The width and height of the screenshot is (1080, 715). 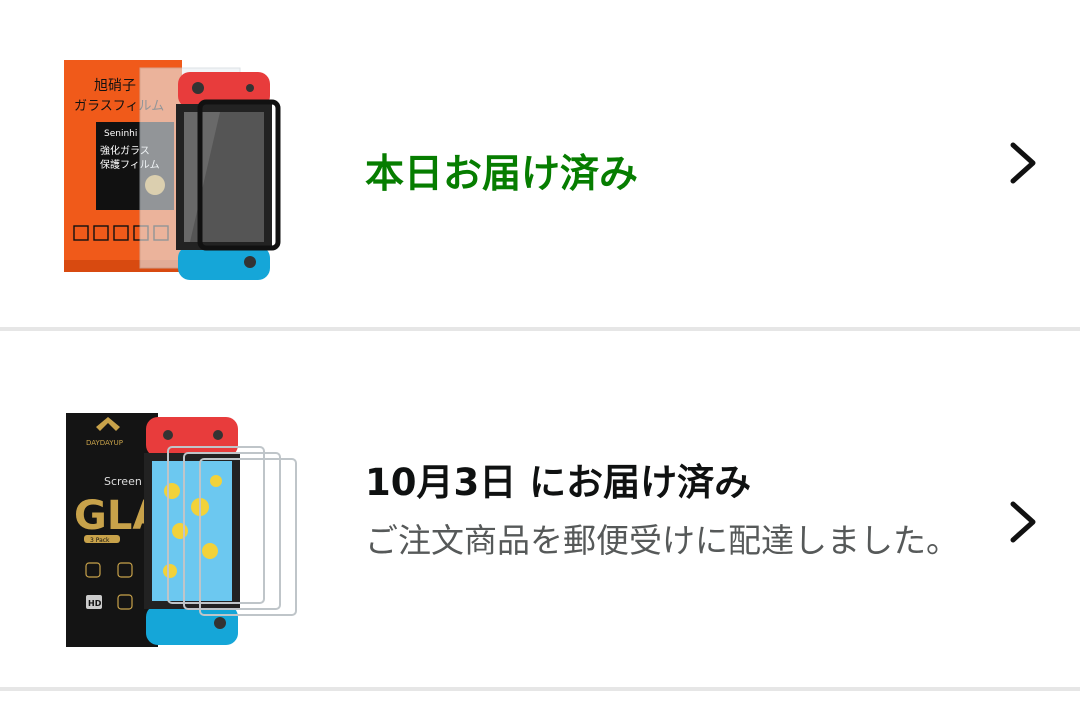 I want to click on divider, so click(x=540, y=689).